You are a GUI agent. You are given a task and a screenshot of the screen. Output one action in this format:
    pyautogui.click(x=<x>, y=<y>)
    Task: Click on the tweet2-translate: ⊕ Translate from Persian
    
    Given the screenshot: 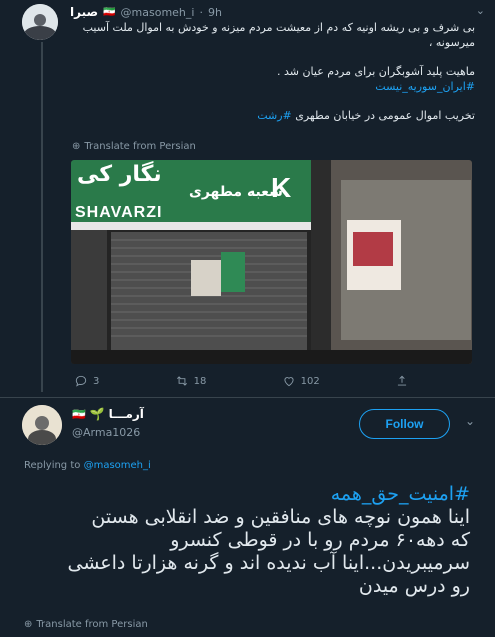 What is the action you would take?
    pyautogui.click(x=86, y=624)
    